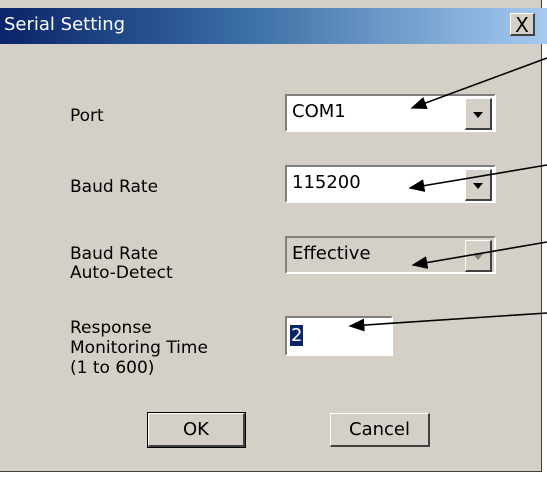 The image size is (547, 477). What do you see at coordinates (339, 336) in the screenshot?
I see `response-time-input: 2` at bounding box center [339, 336].